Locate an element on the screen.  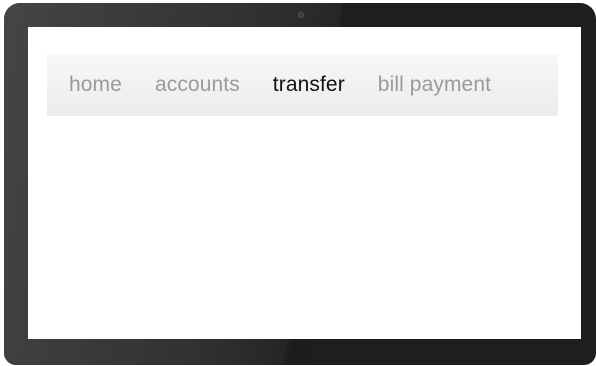
top-navigation-bar: home accounts transfer bill payment is located at coordinates (302, 85).